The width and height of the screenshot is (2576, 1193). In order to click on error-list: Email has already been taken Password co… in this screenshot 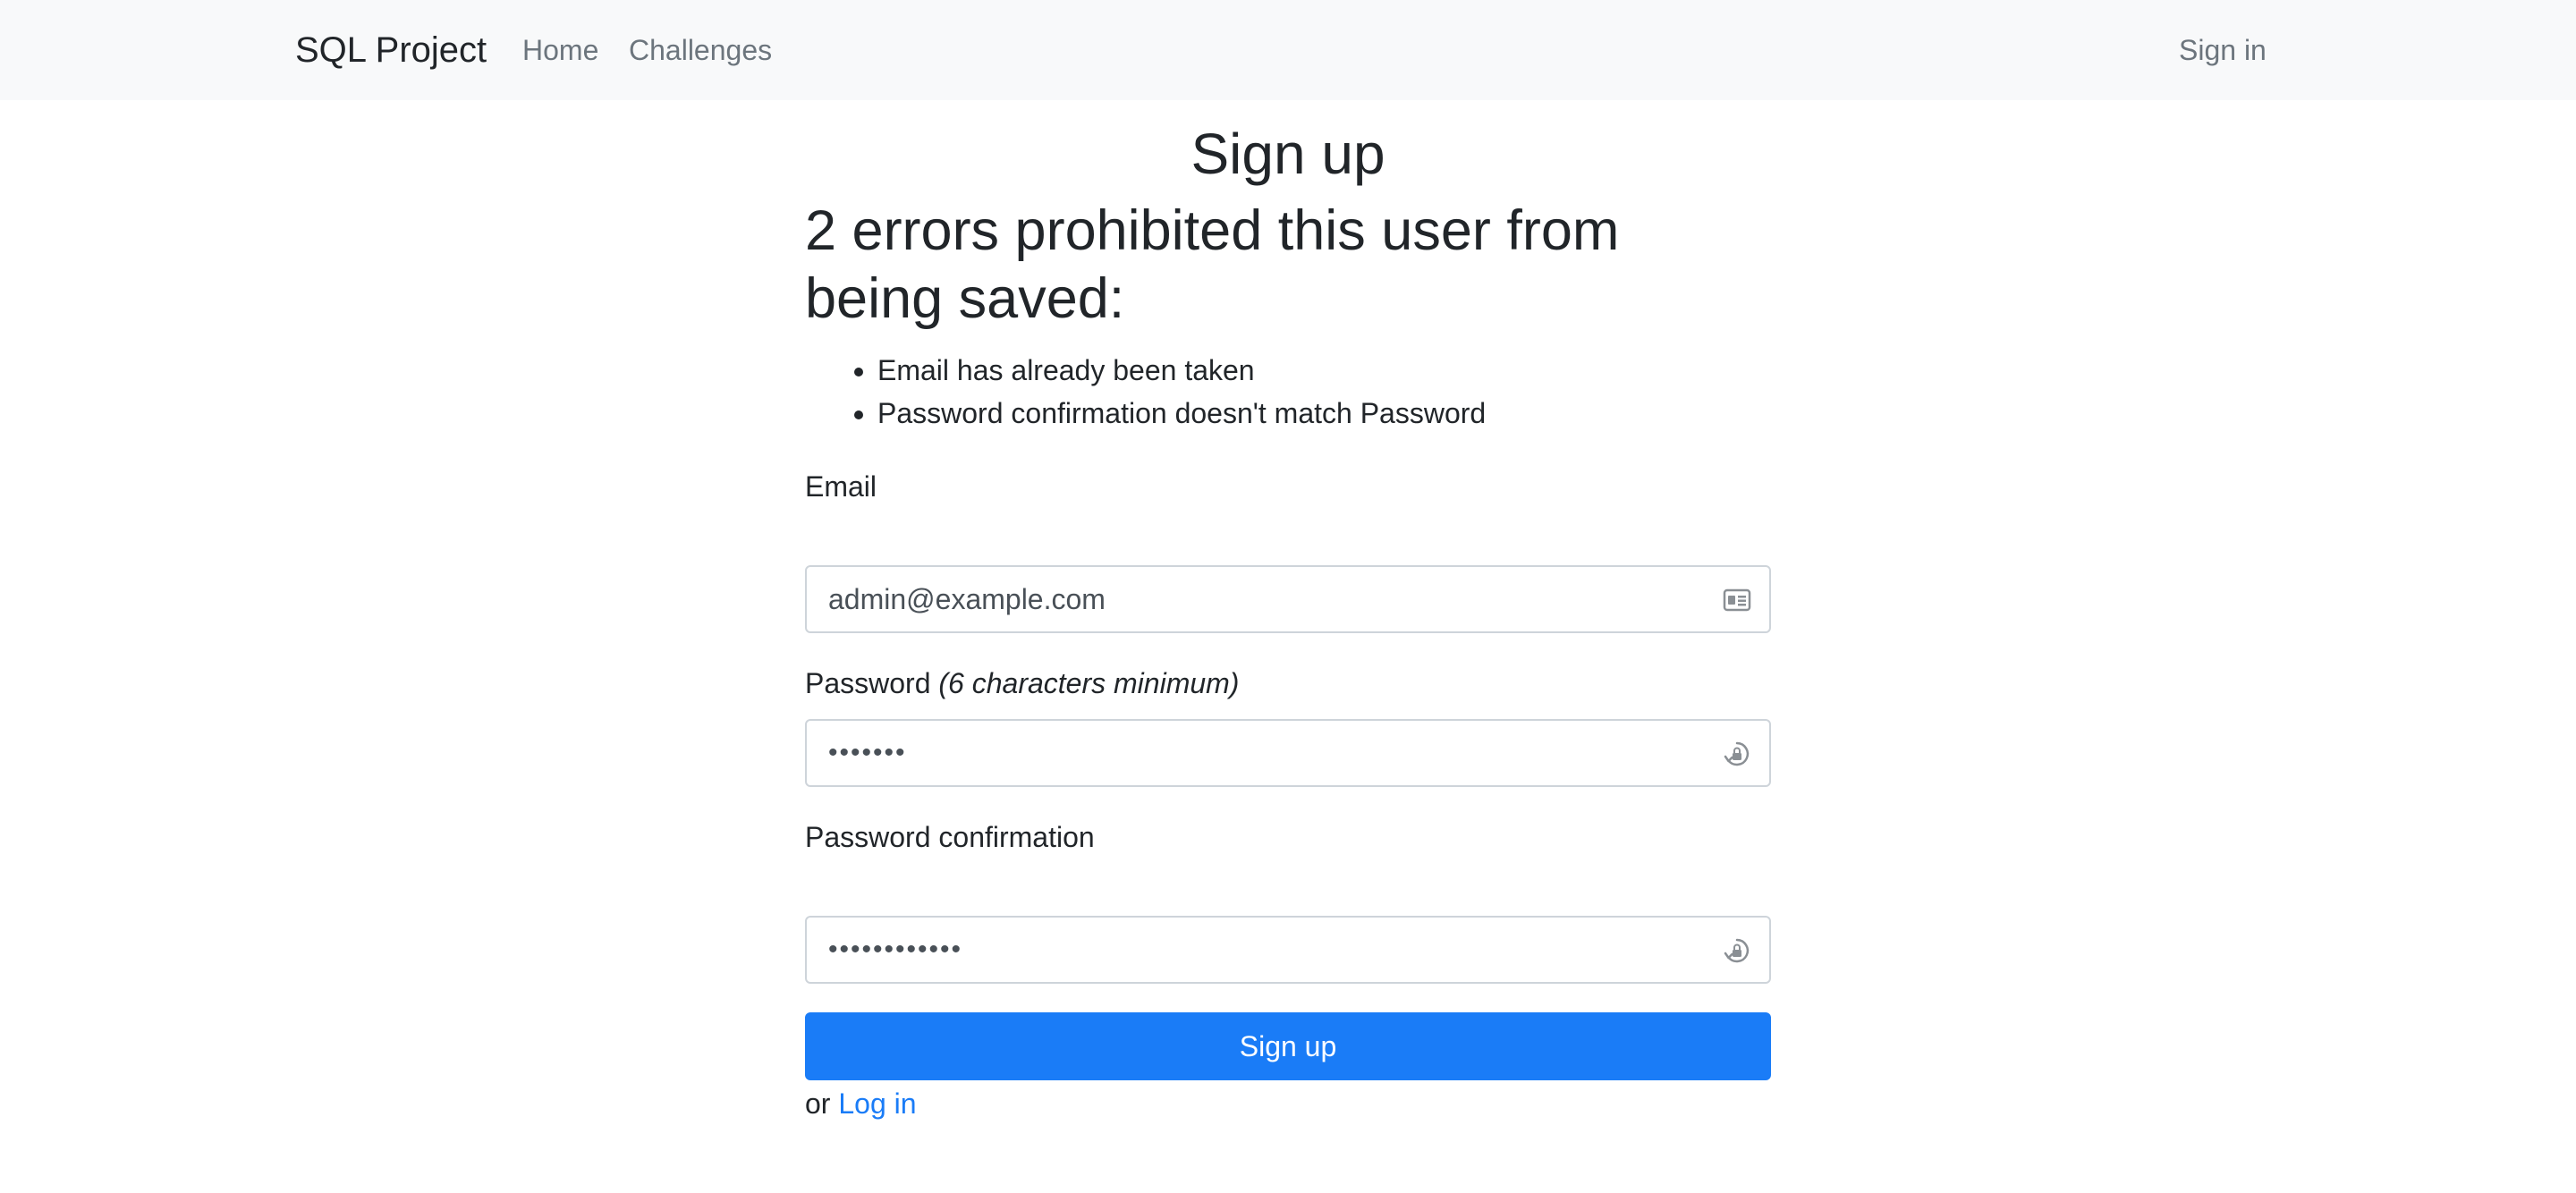, I will do `click(1145, 392)`.